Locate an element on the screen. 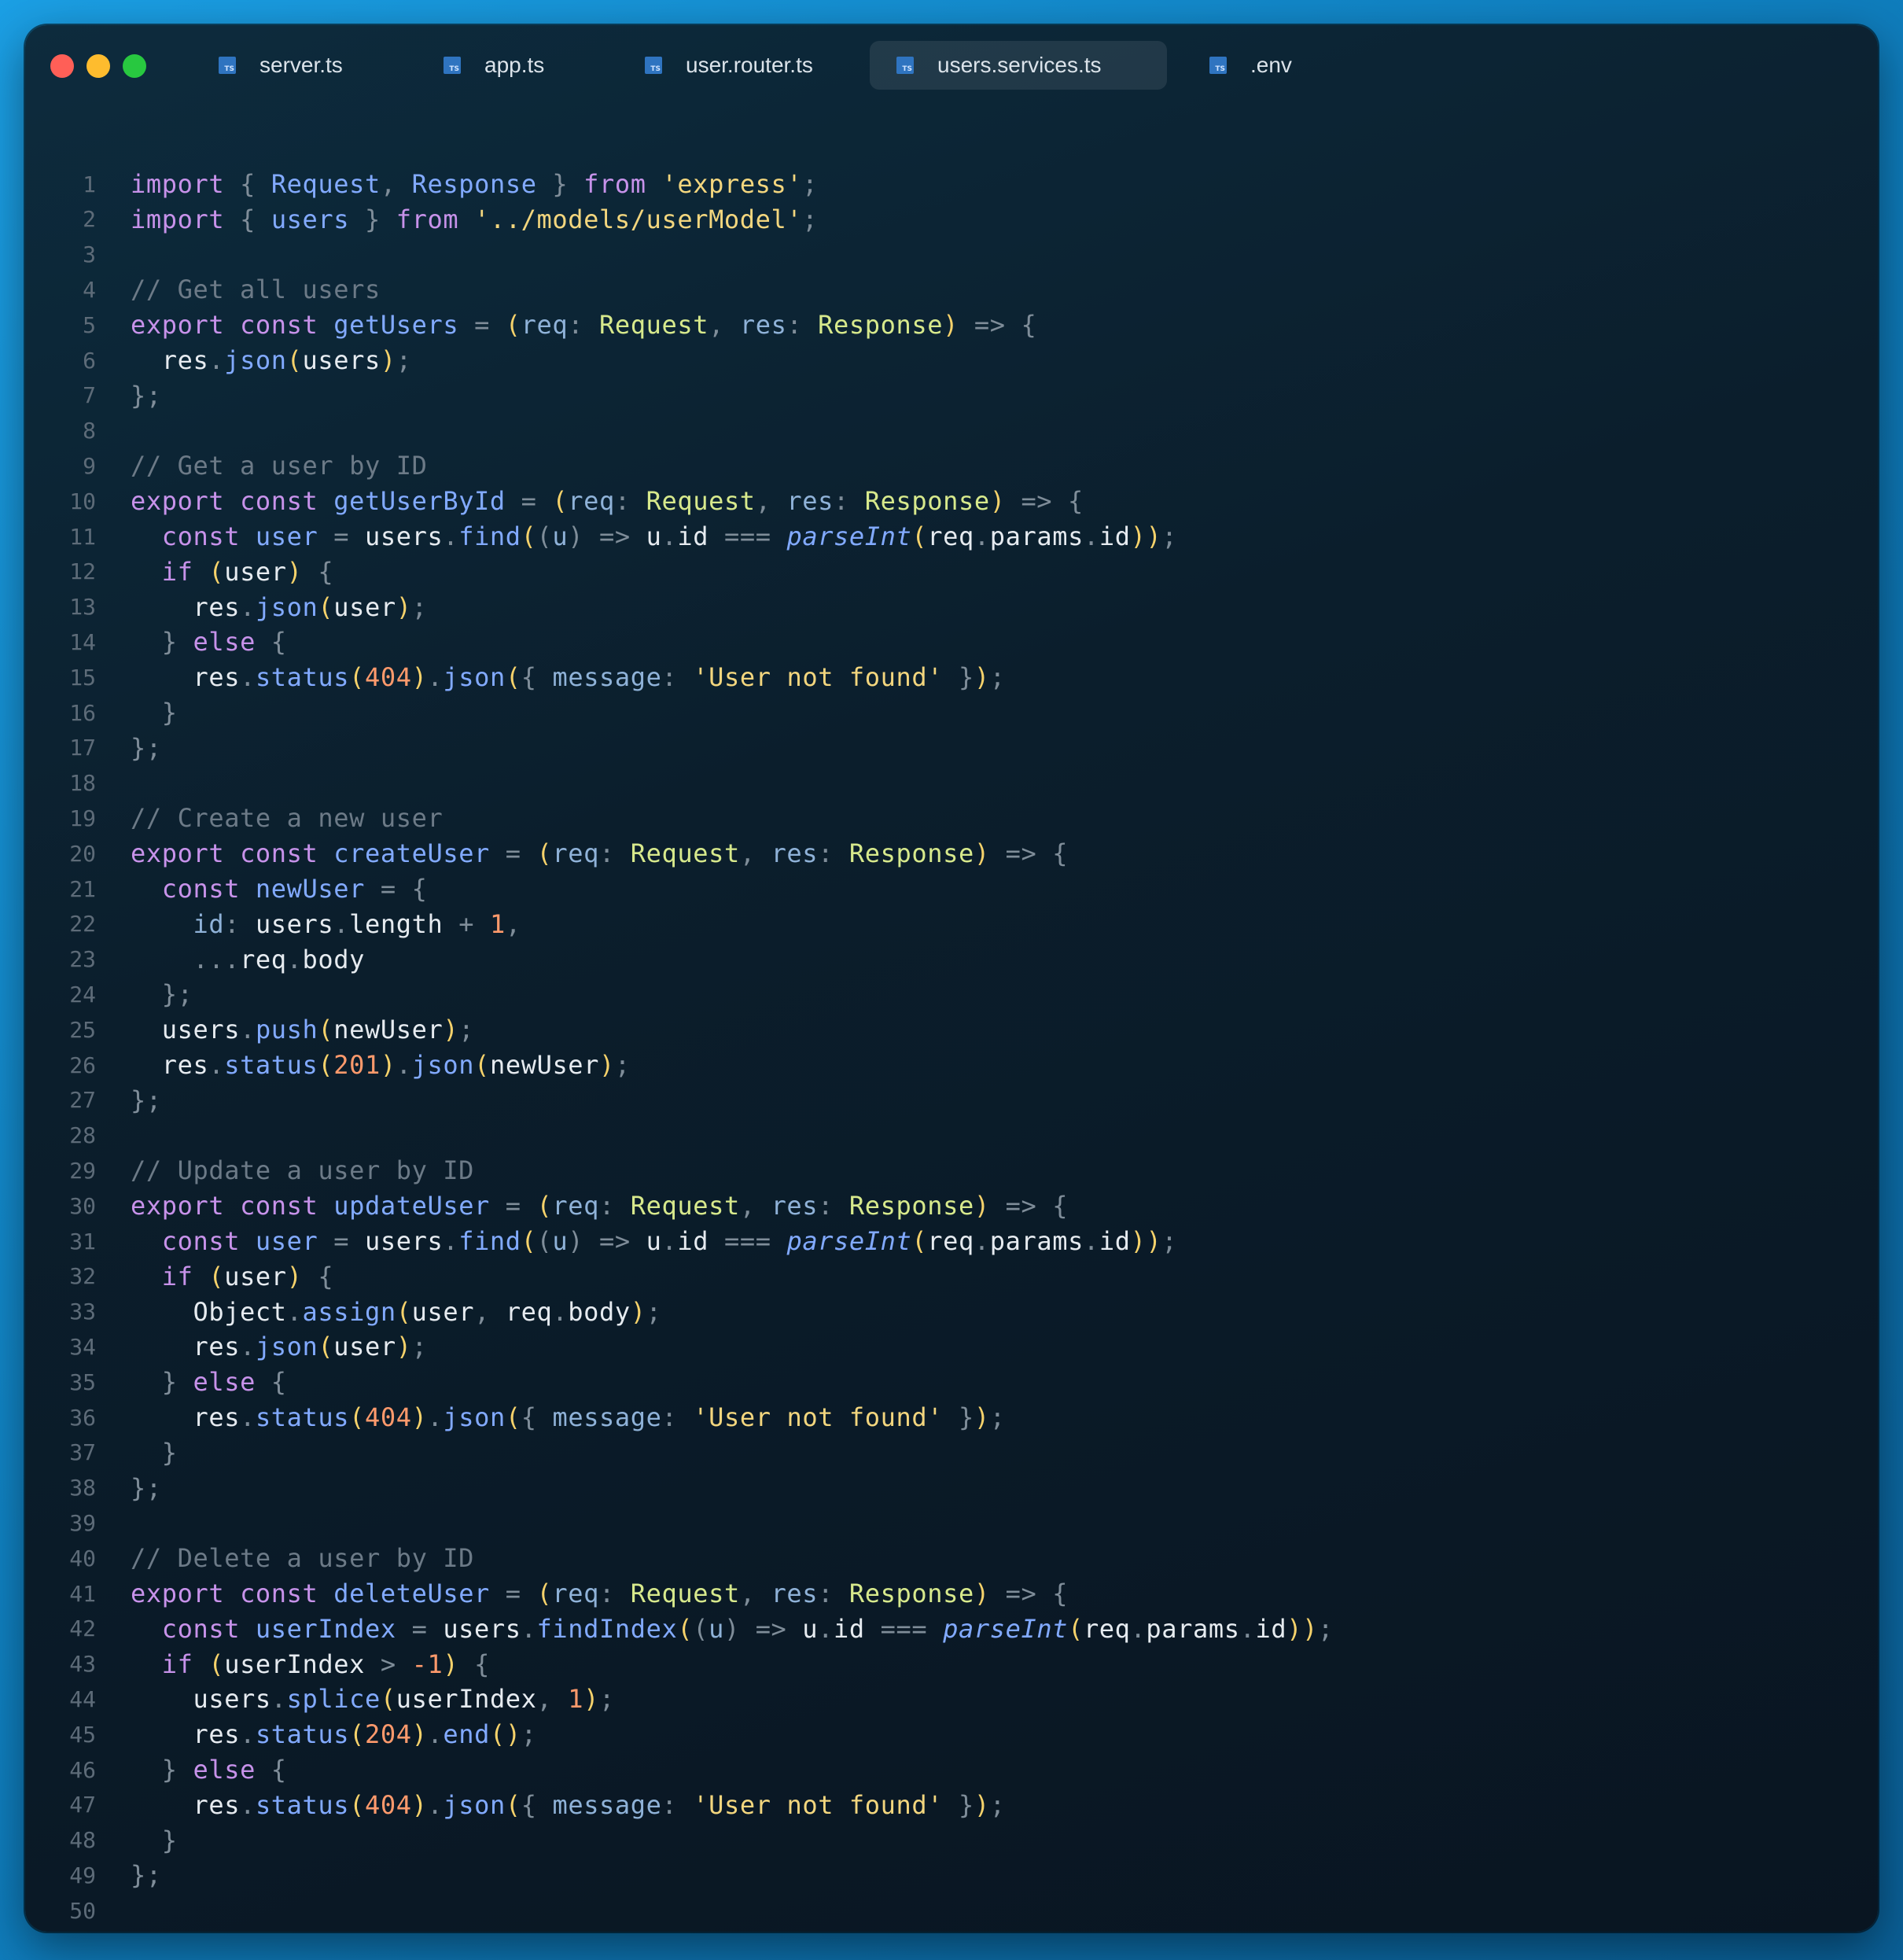 The image size is (1903, 1960). code-token: users is located at coordinates (287, 923).